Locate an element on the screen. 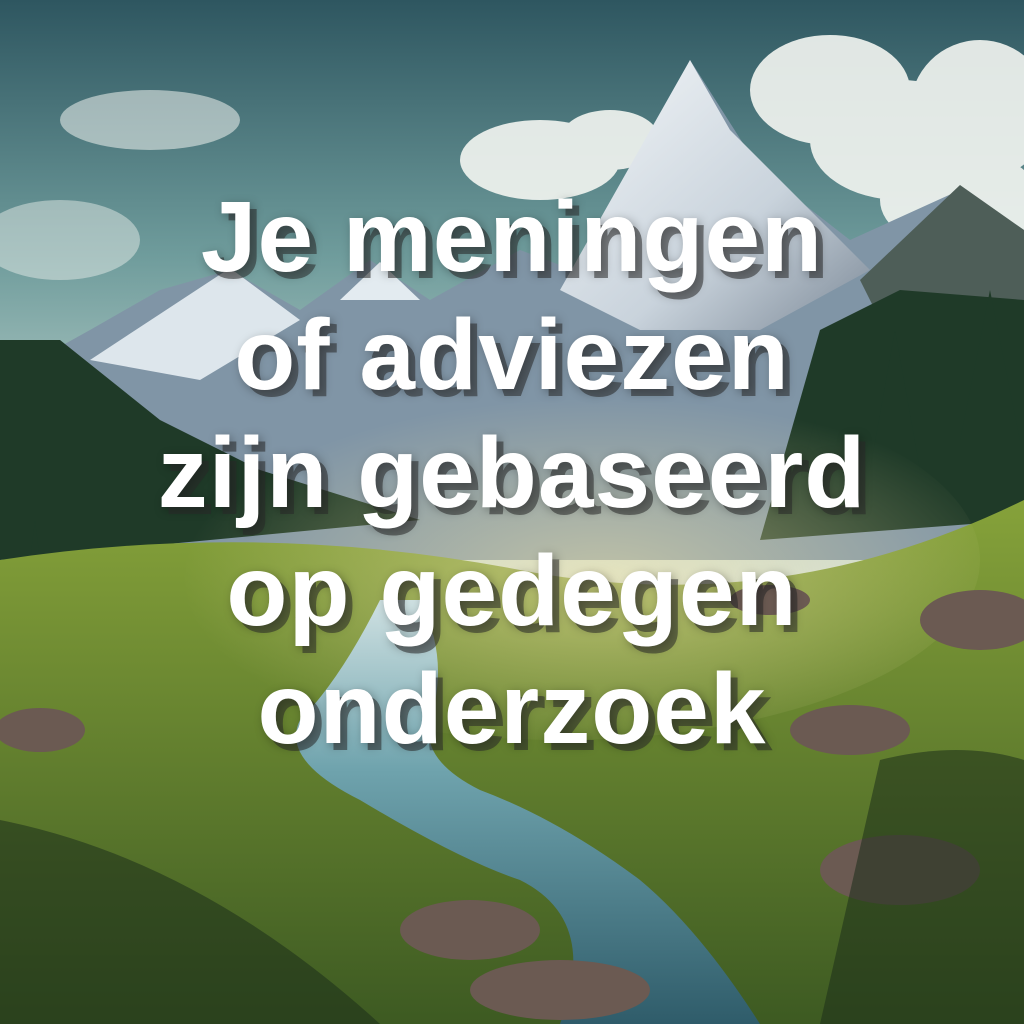 This screenshot has width=1024, height=1024. quote-line: of adviezen is located at coordinates (512, 355).